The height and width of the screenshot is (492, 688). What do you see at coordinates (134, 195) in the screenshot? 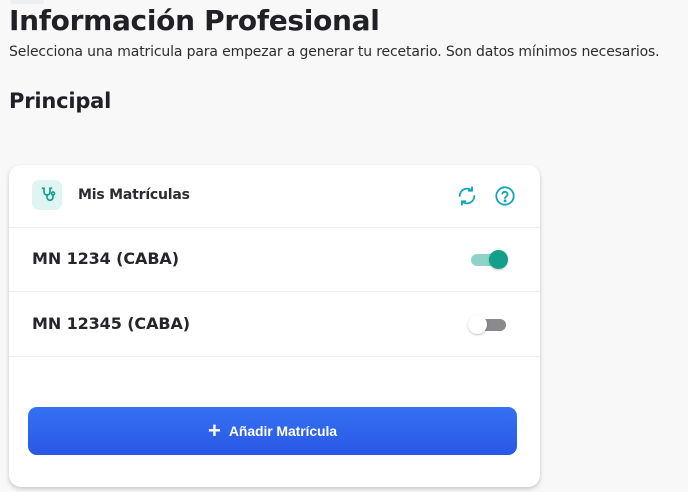
I see `card-title: Mis Matrículas` at bounding box center [134, 195].